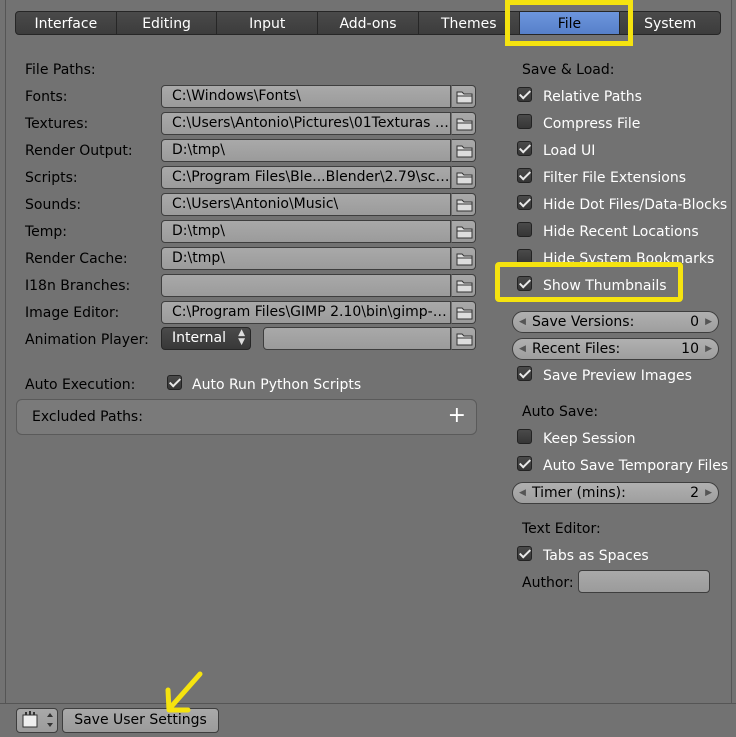  What do you see at coordinates (524, 229) in the screenshot?
I see `hide-recent-locations-checkbox` at bounding box center [524, 229].